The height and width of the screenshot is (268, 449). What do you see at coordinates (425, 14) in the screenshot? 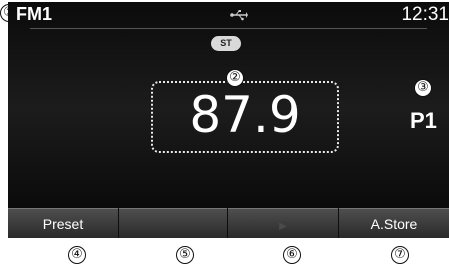
I see `clock: 12:31` at bounding box center [425, 14].